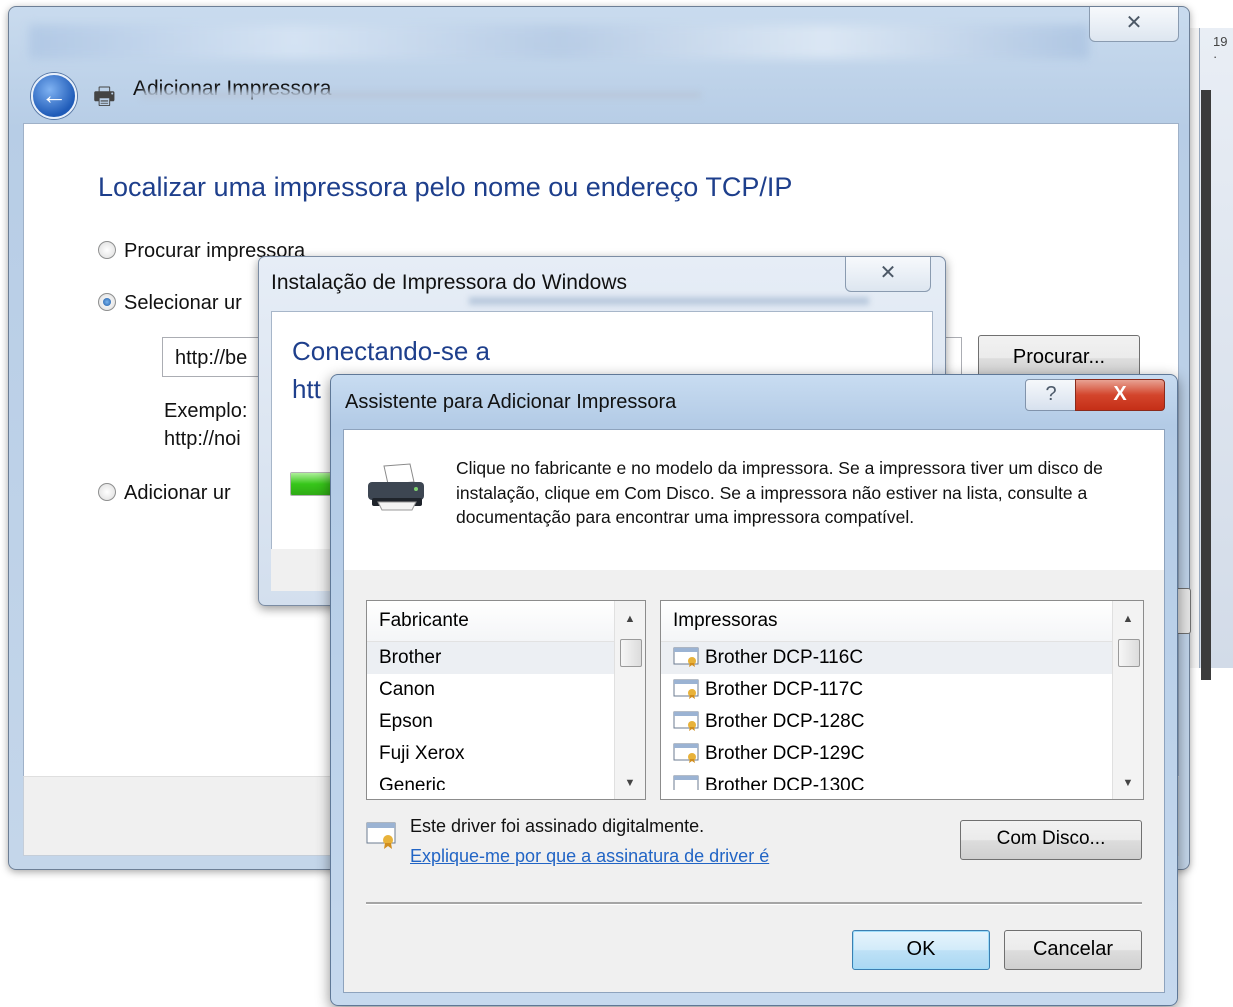  Describe the element at coordinates (506, 780) in the screenshot. I see `list-item: Generic` at that location.